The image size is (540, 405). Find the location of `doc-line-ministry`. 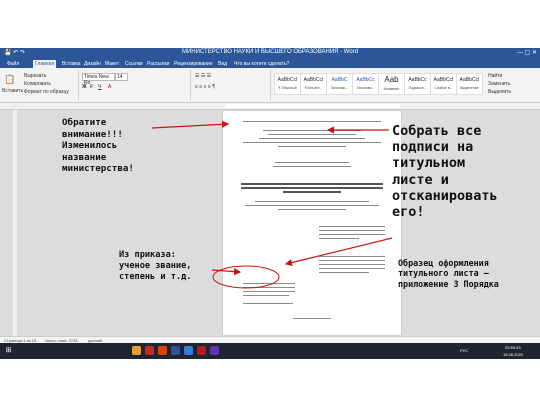

doc-line-ministry is located at coordinates (312, 122).